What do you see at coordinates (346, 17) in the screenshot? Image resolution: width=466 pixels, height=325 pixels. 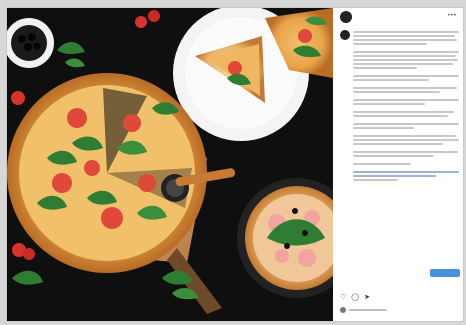 I see `avatar` at bounding box center [346, 17].